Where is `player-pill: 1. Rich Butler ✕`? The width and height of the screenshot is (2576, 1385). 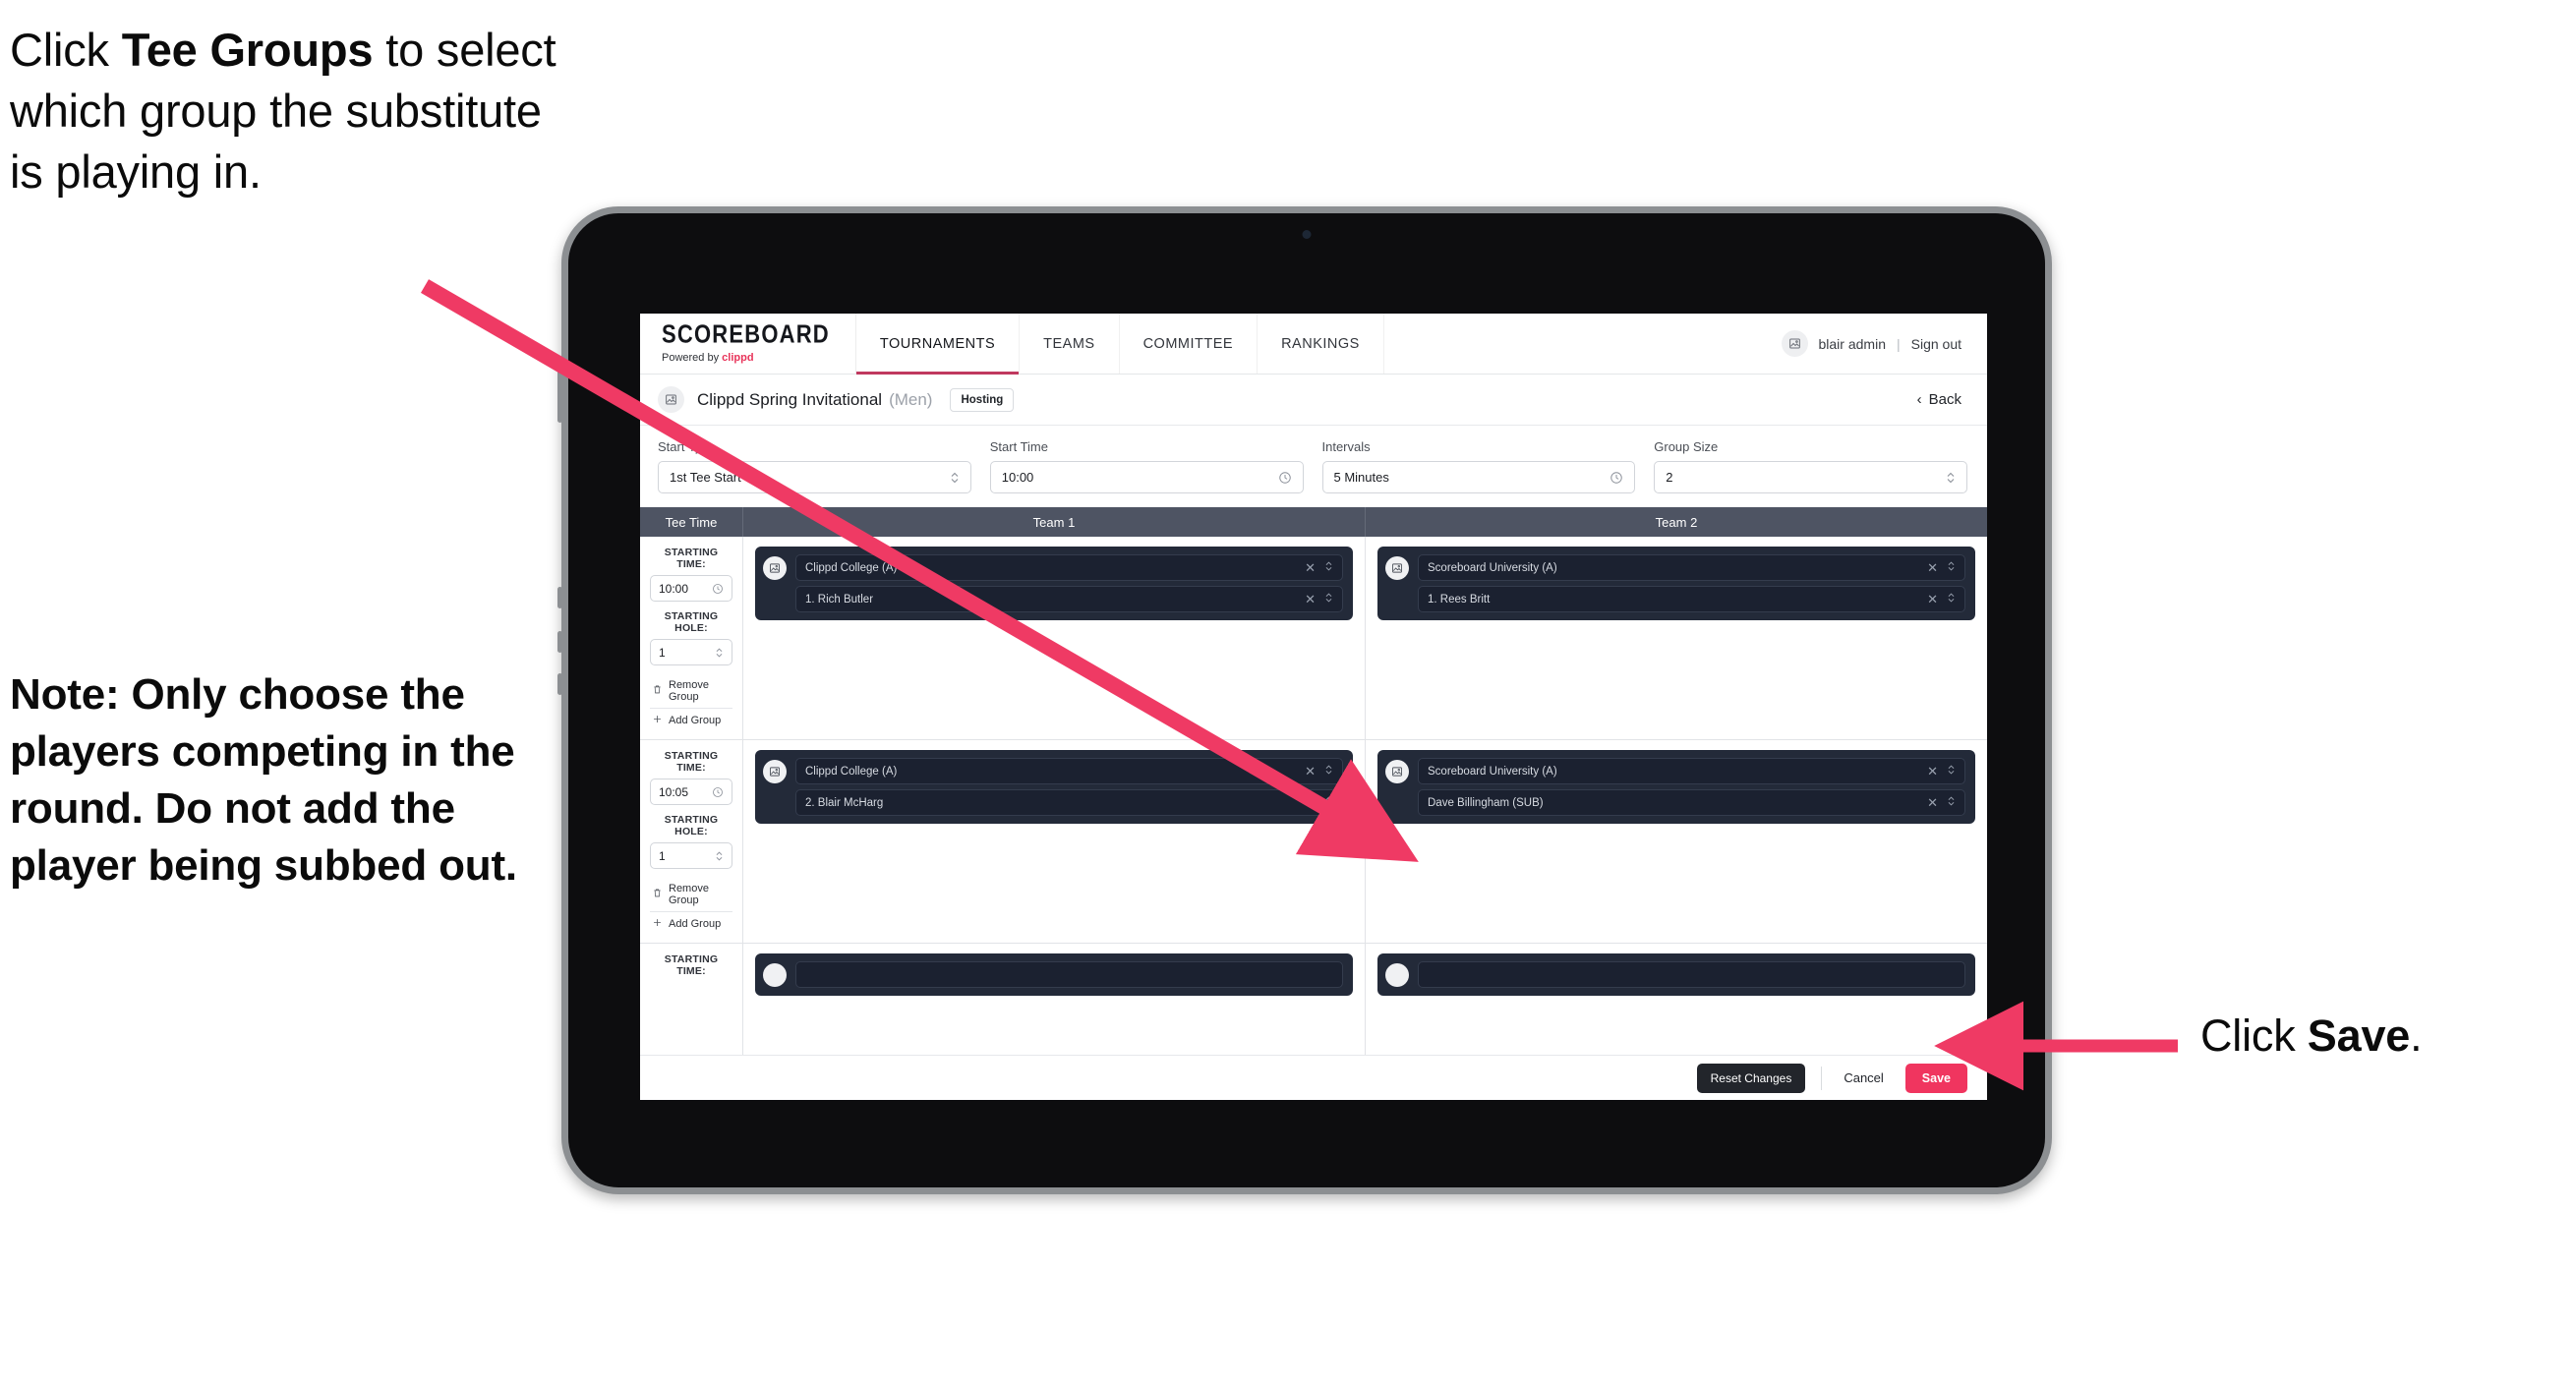 player-pill: 1. Rich Butler ✕ is located at coordinates (1069, 599).